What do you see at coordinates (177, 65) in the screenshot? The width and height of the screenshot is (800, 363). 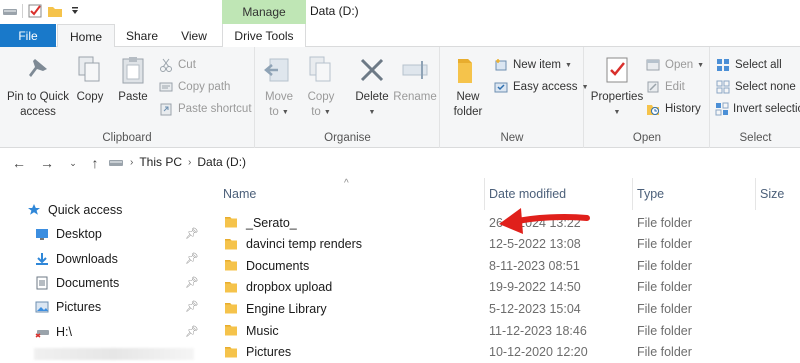 I see `cut-button: Cut` at bounding box center [177, 65].